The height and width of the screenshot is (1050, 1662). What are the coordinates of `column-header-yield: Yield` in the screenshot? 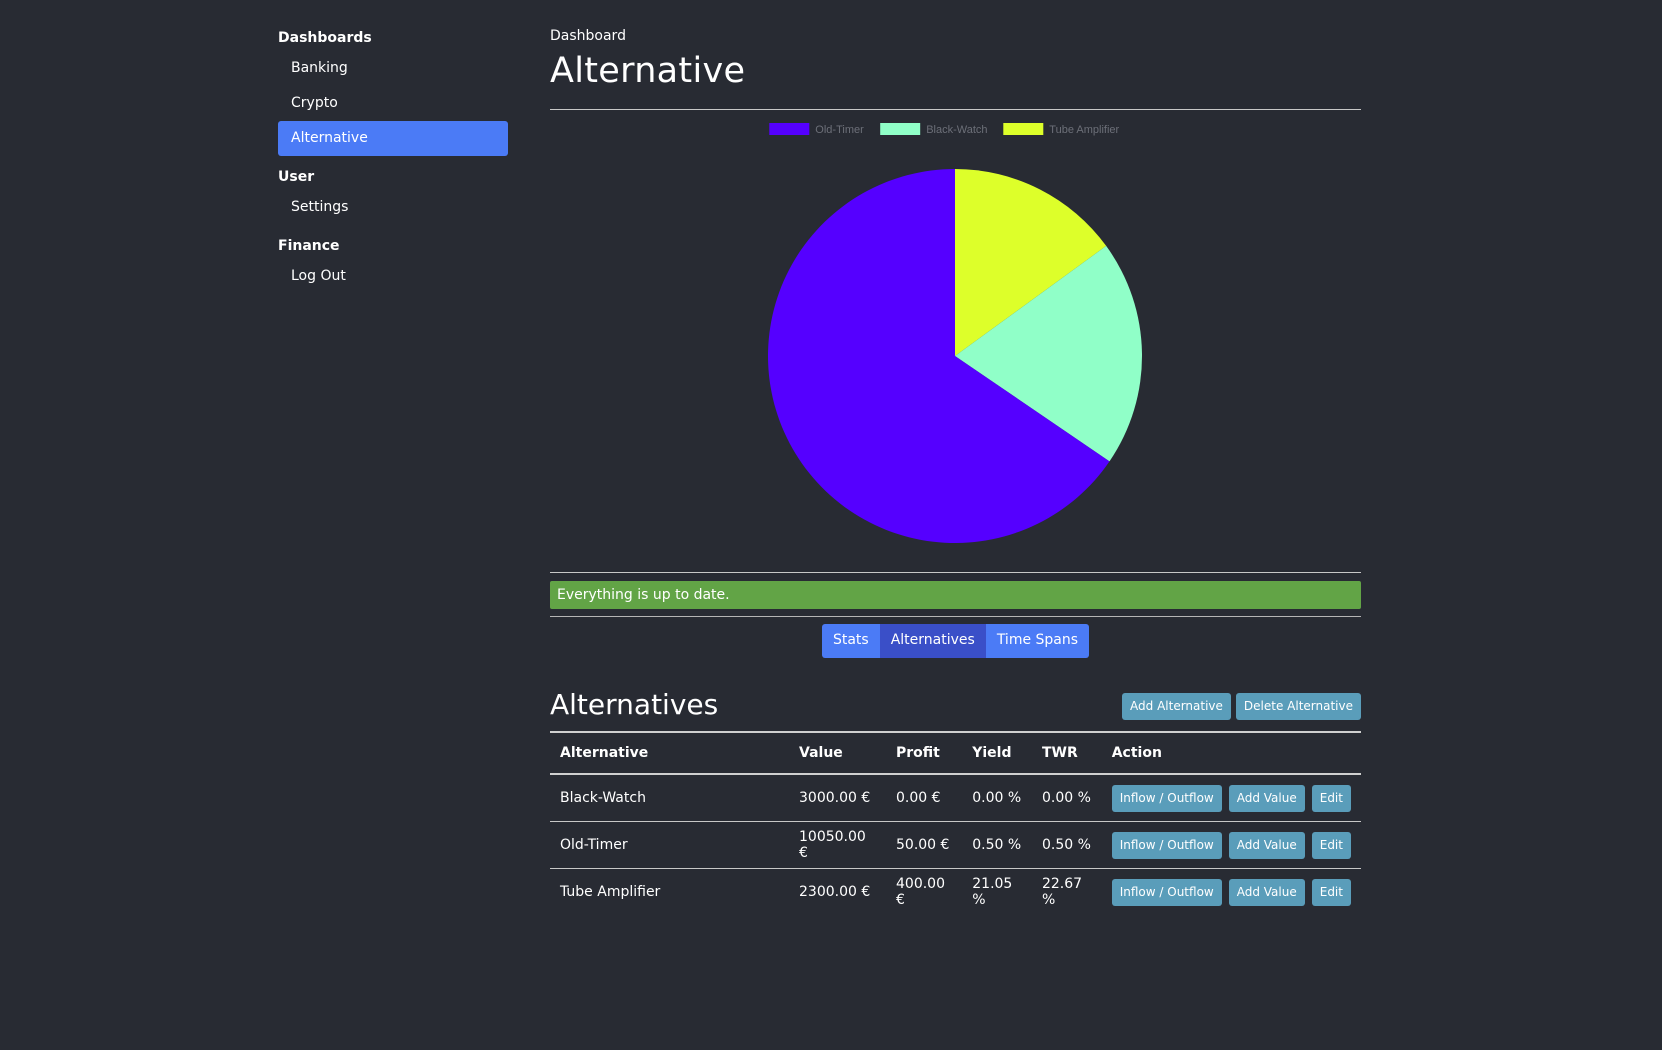 It's located at (992, 753).